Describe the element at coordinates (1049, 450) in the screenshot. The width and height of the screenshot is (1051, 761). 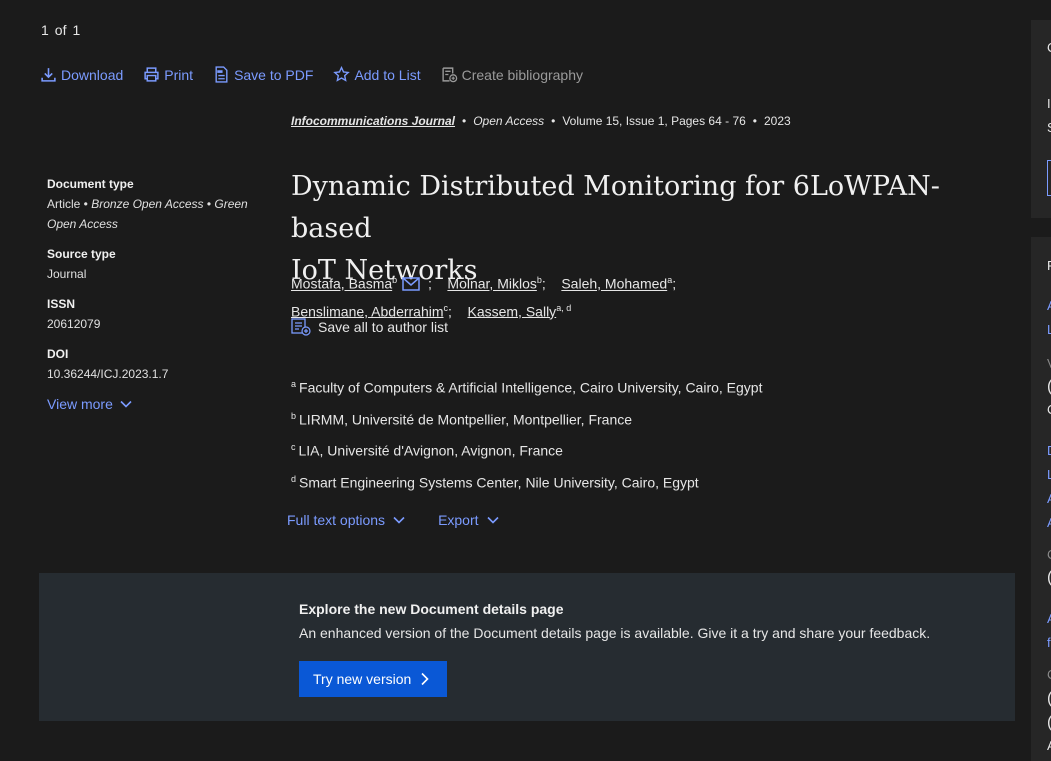
I see `right-panel-link: D` at that location.